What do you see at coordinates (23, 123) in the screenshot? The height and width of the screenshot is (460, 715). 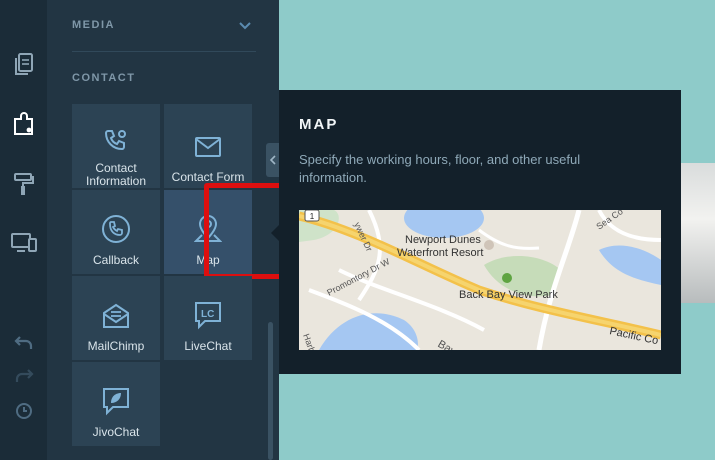 I see `apps-icon` at bounding box center [23, 123].